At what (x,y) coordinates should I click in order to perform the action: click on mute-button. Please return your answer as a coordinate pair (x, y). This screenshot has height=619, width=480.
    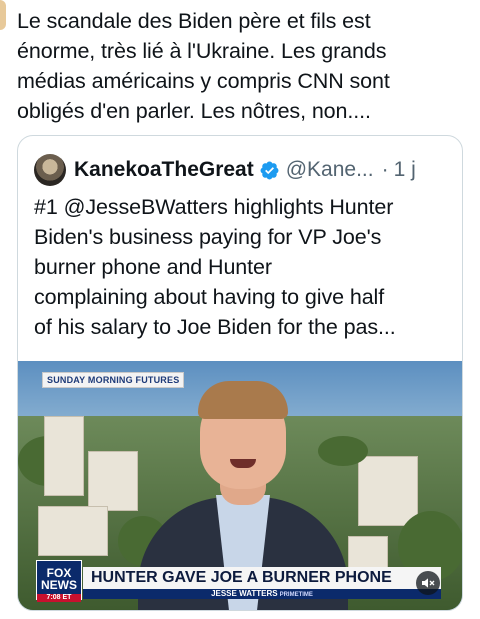
    Looking at the image, I should click on (428, 583).